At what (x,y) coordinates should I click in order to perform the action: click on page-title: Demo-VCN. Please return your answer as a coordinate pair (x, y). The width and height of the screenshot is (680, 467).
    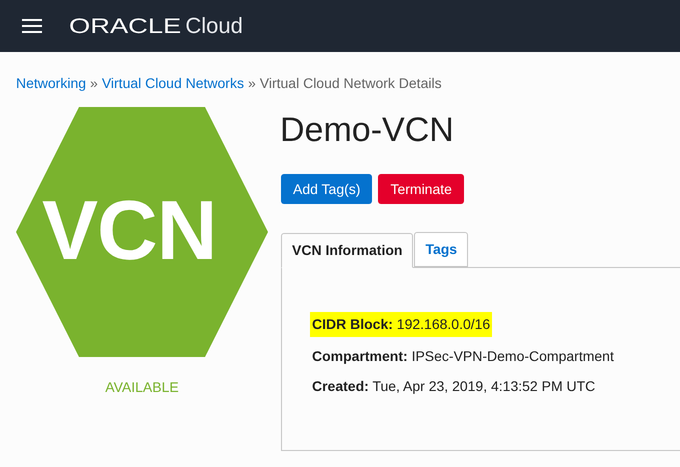
    Looking at the image, I should click on (367, 130).